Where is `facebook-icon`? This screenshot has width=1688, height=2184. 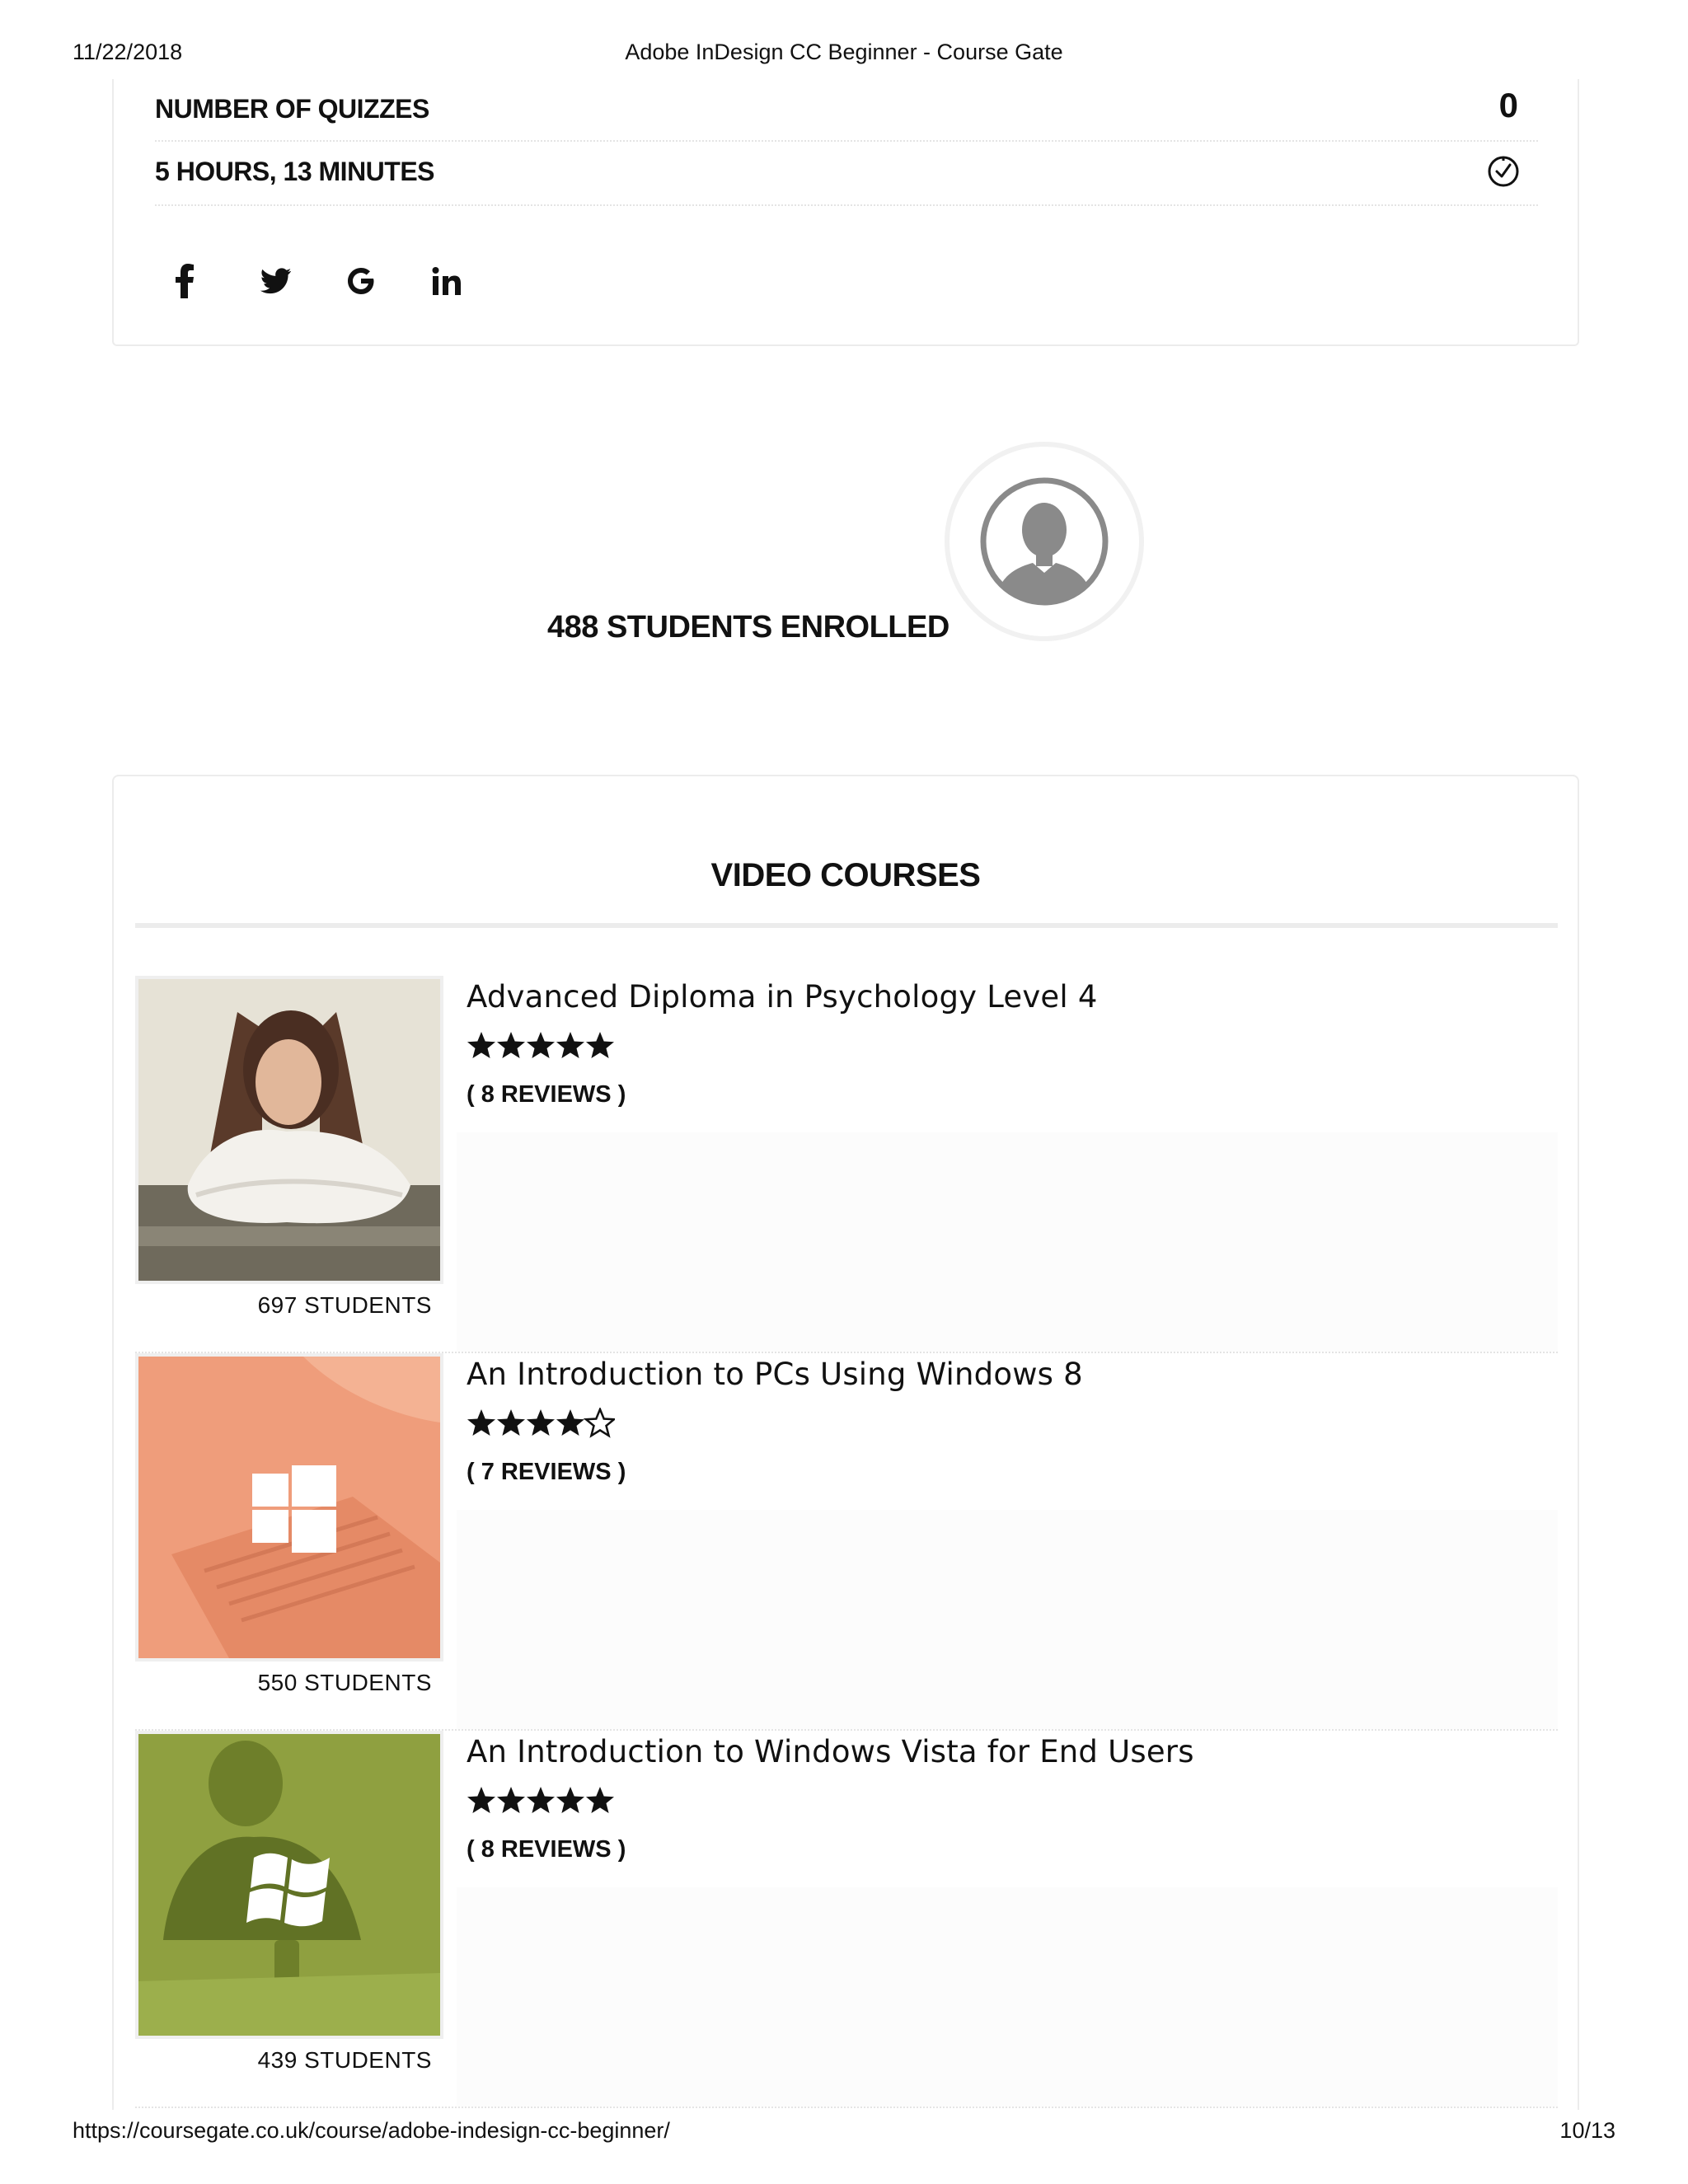
facebook-icon is located at coordinates (198, 281).